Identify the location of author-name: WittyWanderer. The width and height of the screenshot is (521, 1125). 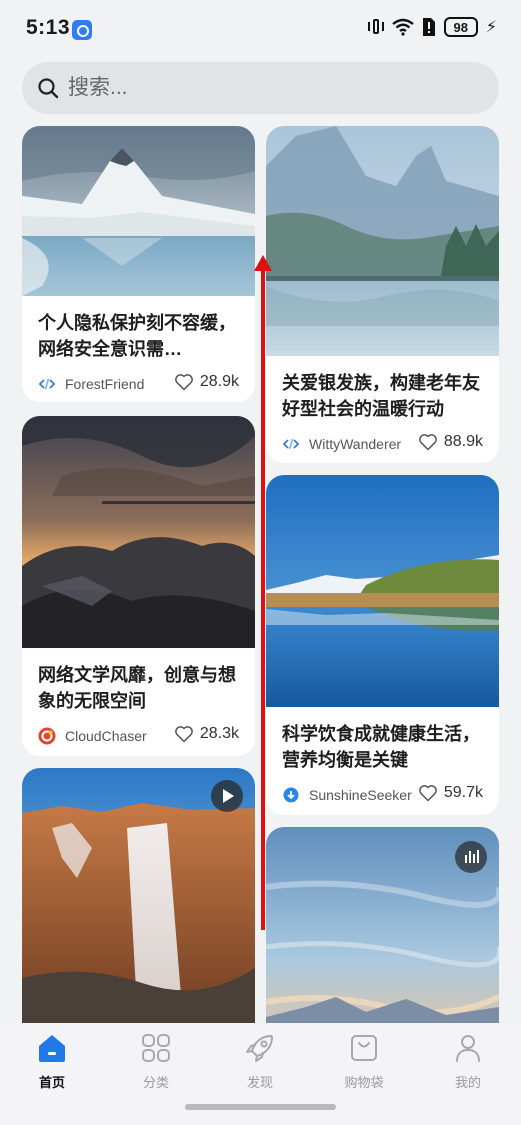
(355, 444).